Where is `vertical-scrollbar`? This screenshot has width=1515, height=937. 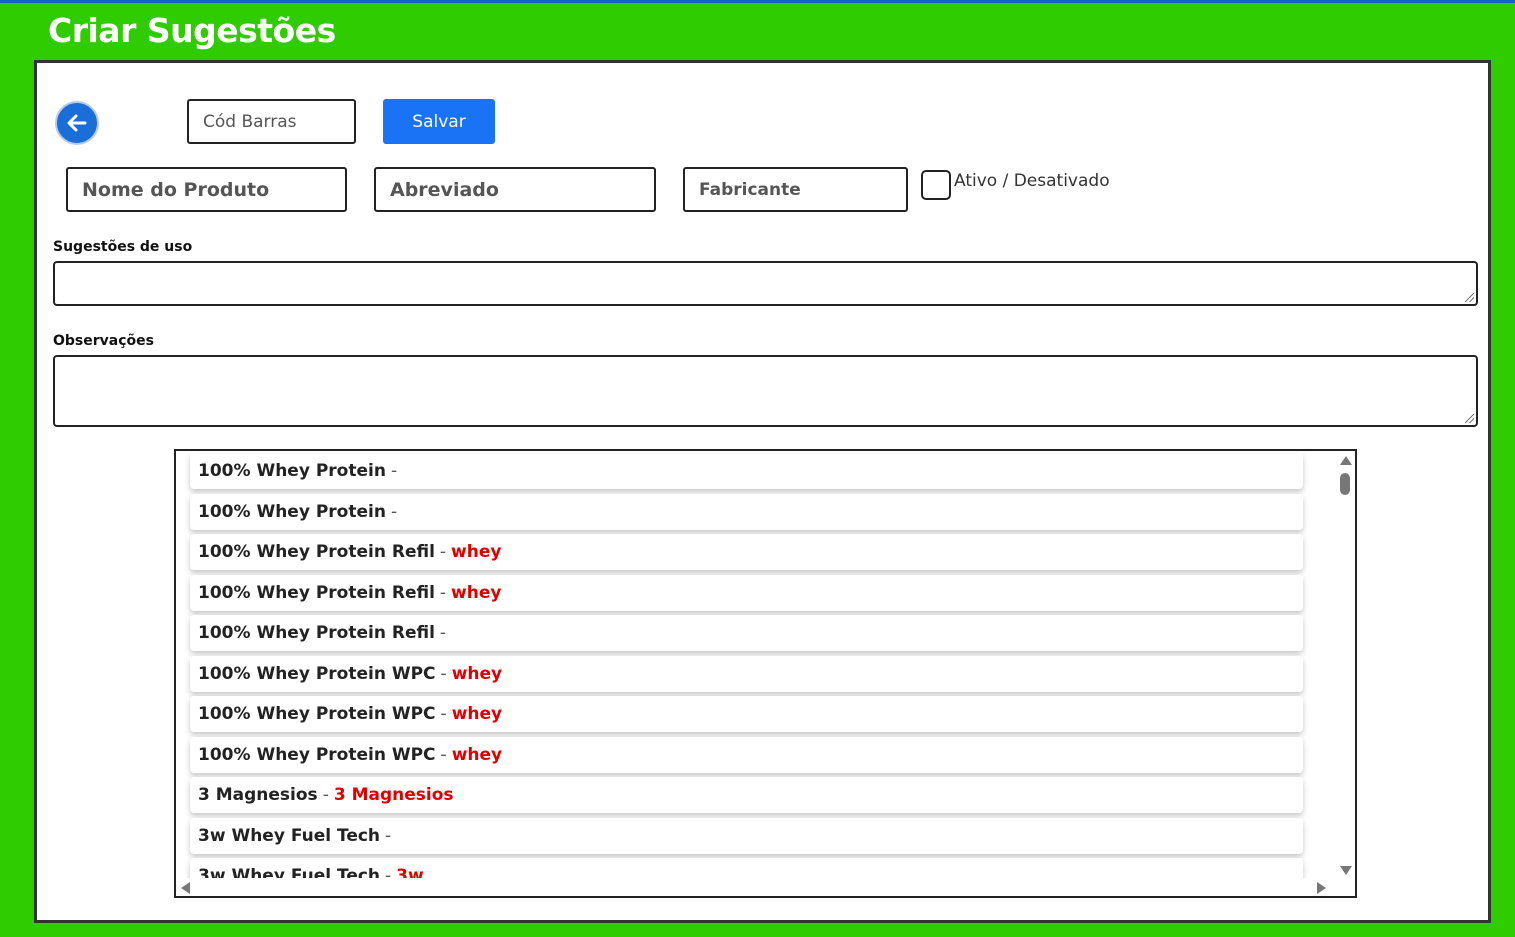
vertical-scrollbar is located at coordinates (1345, 665).